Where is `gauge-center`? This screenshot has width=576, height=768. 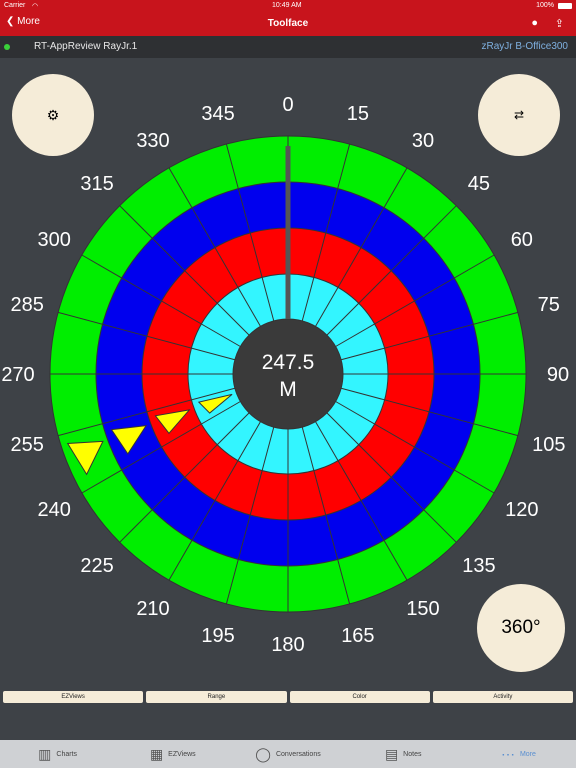
gauge-center is located at coordinates (288, 374).